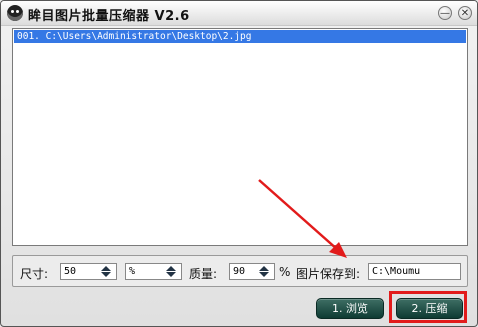  Describe the element at coordinates (298, 215) in the screenshot. I see `arrow-shaft` at that location.